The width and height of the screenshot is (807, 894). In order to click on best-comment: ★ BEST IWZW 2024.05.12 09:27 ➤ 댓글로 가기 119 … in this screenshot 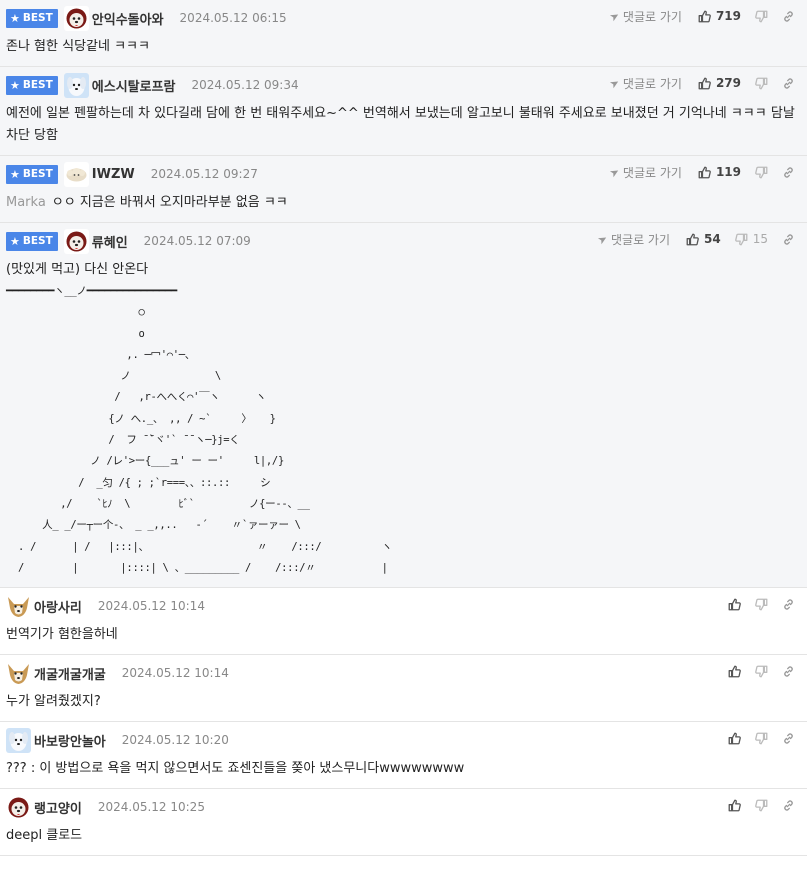, I will do `click(403, 189)`.